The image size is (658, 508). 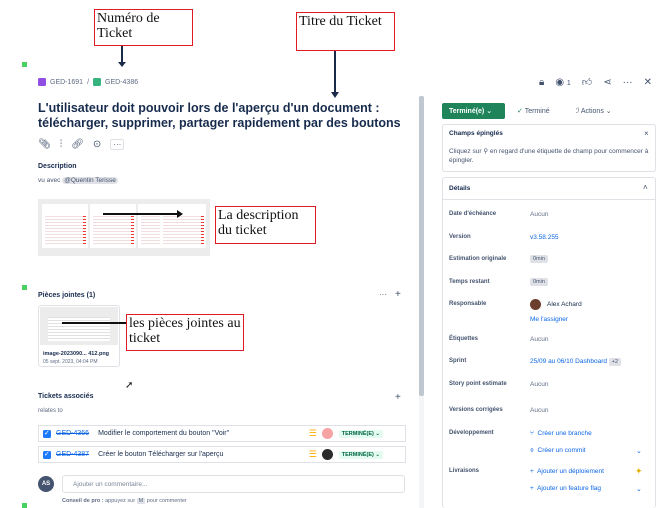 What do you see at coordinates (327, 433) in the screenshot?
I see `avatar` at bounding box center [327, 433].